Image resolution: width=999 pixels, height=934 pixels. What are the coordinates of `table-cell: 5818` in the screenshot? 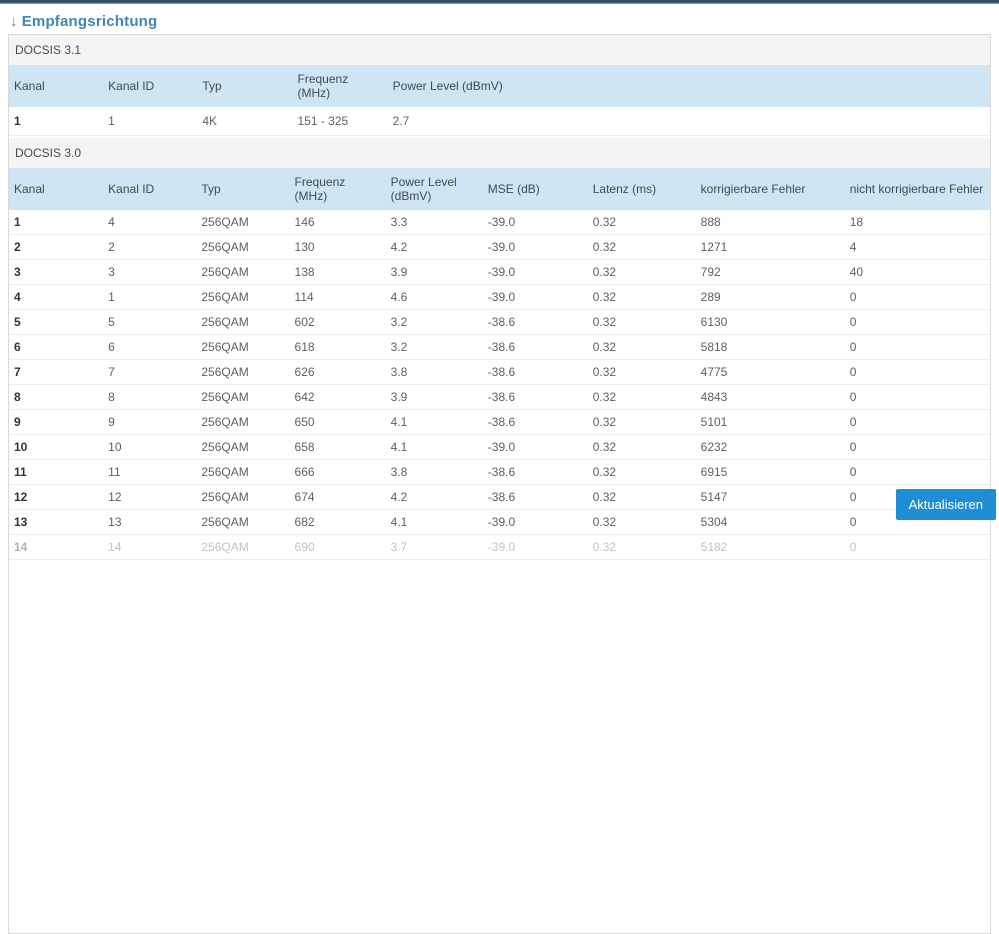 It's located at (770, 347).